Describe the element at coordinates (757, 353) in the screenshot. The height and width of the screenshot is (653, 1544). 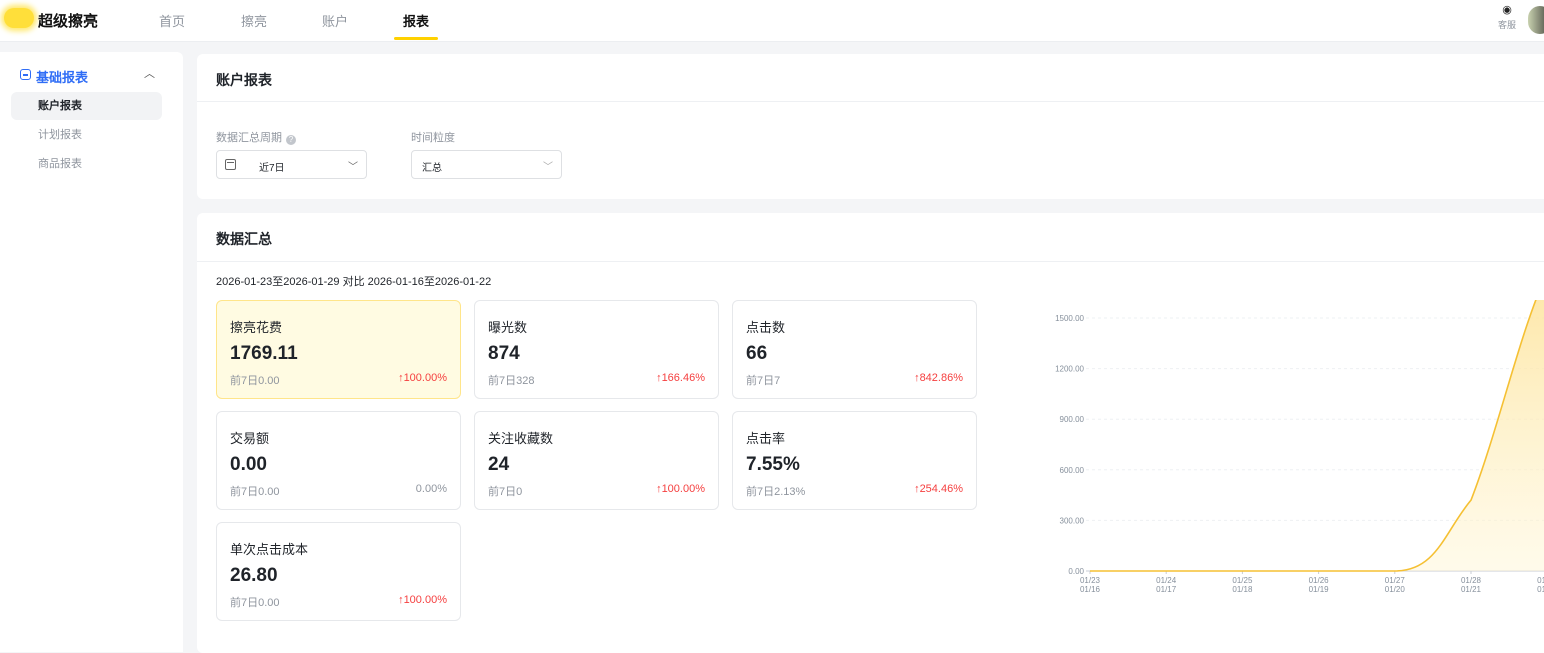
I see `metric-value: 66` at that location.